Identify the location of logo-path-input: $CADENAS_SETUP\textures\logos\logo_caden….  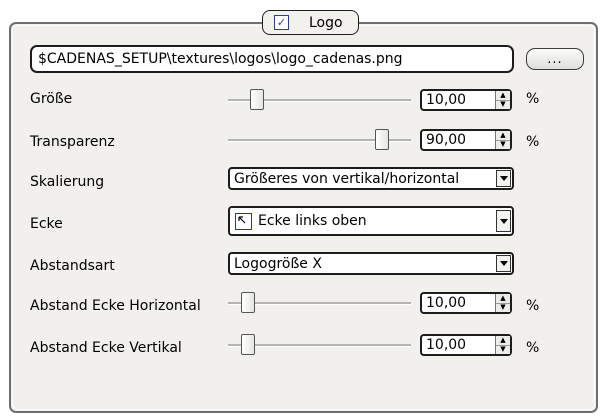
(272, 59).